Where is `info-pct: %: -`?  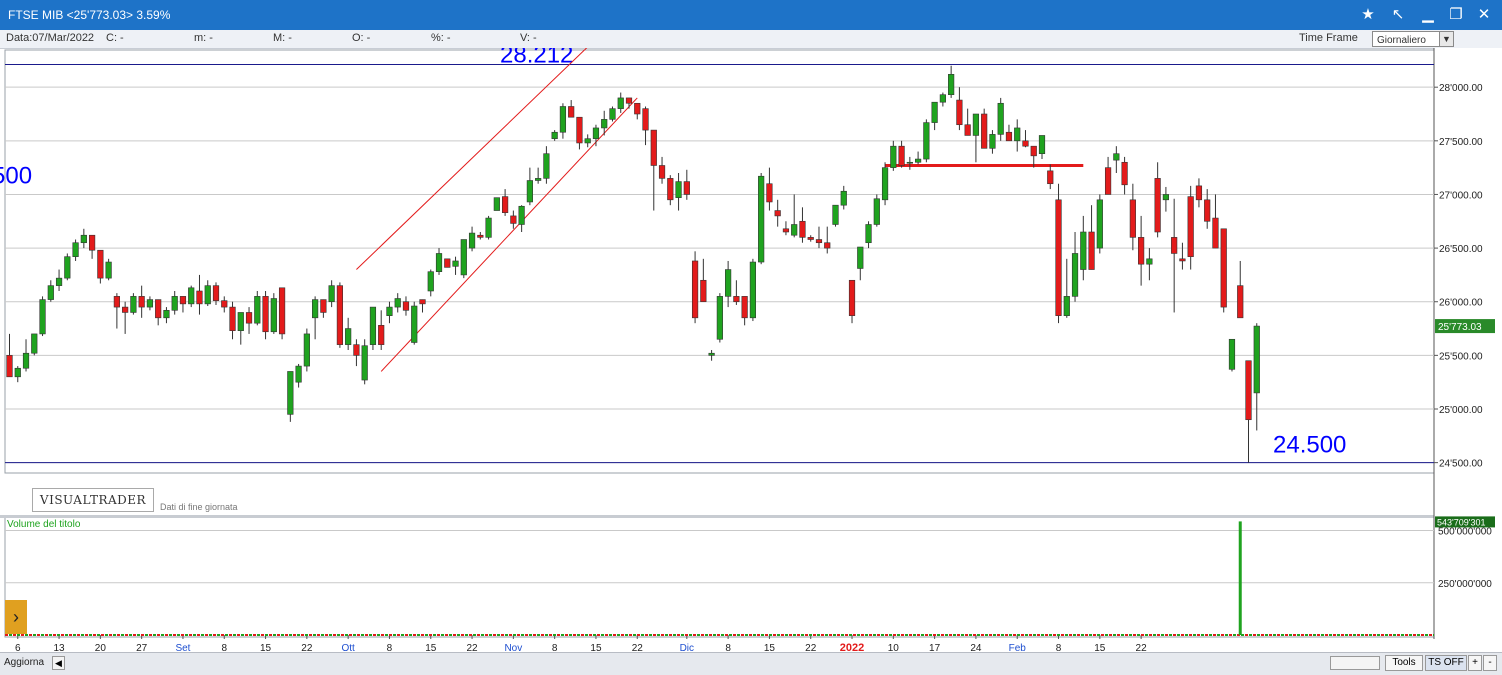
info-pct: %: - is located at coordinates (441, 38).